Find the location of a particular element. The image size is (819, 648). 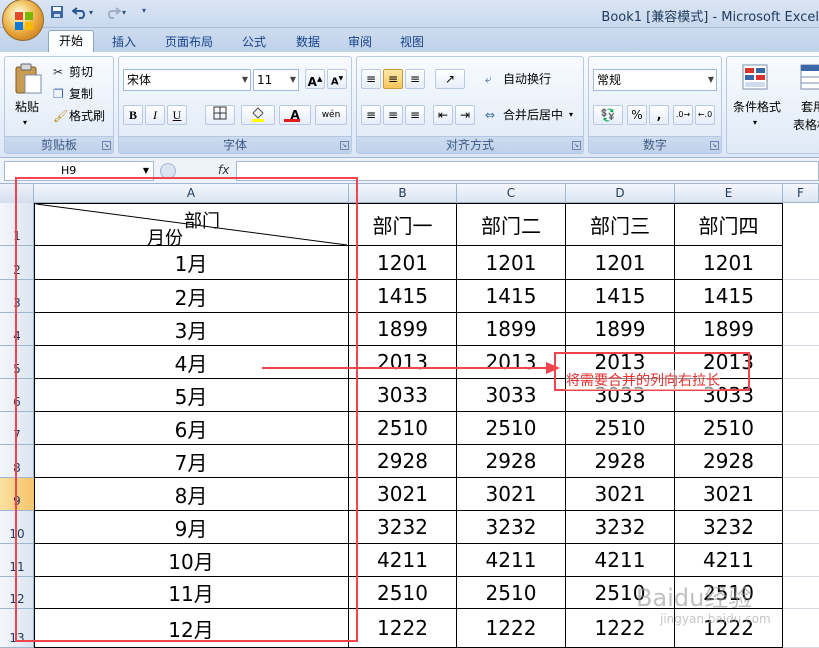

row-header-3: 3 is located at coordinates (17, 296).